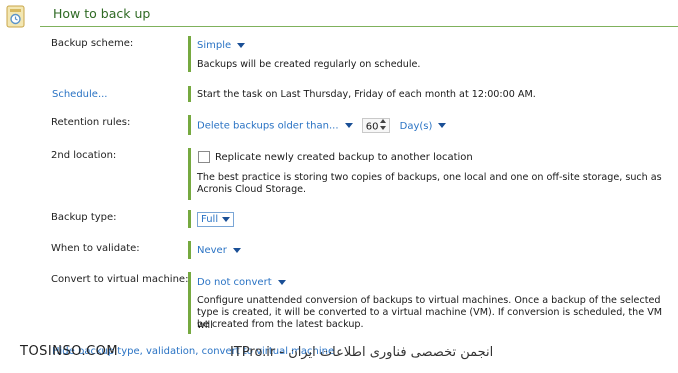  Describe the element at coordinates (383, 126) in the screenshot. I see `stepper-arrows-icon` at that location.